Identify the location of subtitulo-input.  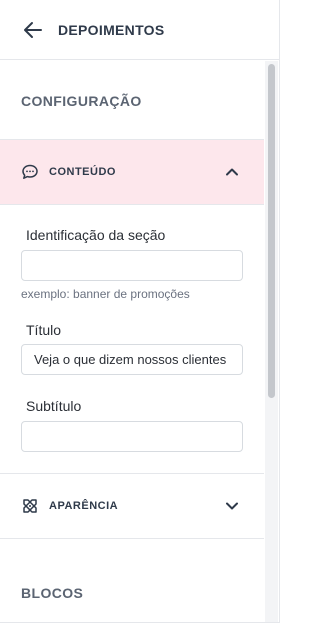
(132, 436).